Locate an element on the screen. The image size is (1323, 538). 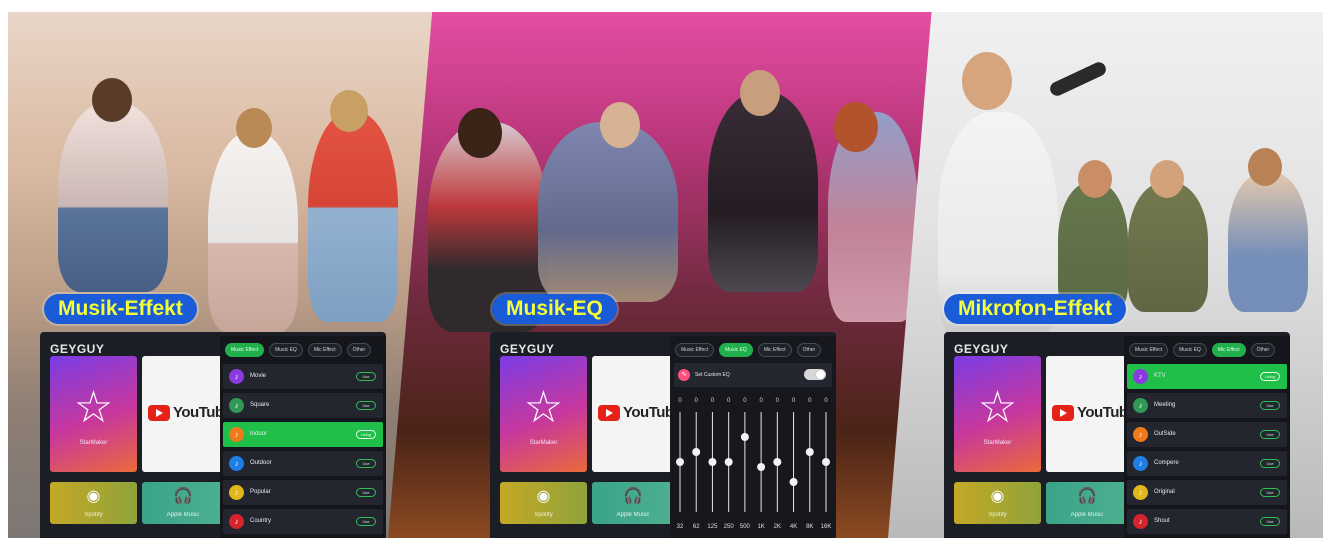
item-name: OutSide is located at coordinates (1165, 434).